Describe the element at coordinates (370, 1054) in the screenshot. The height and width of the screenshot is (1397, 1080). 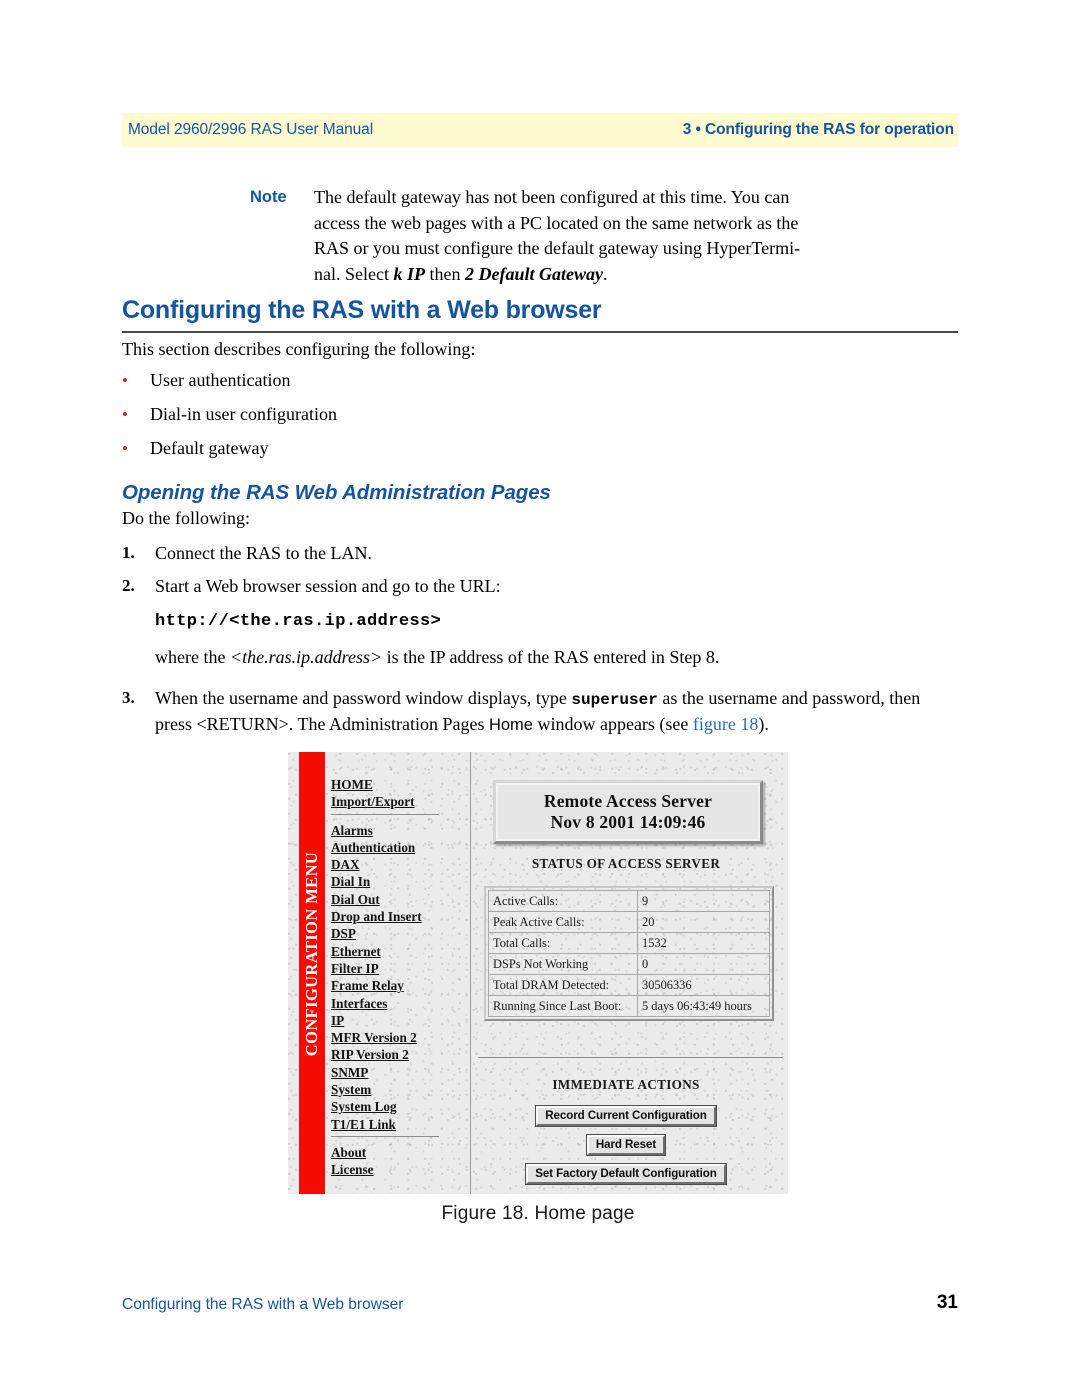
I see `menu-item-rip-version-2: RIP Version 2` at that location.